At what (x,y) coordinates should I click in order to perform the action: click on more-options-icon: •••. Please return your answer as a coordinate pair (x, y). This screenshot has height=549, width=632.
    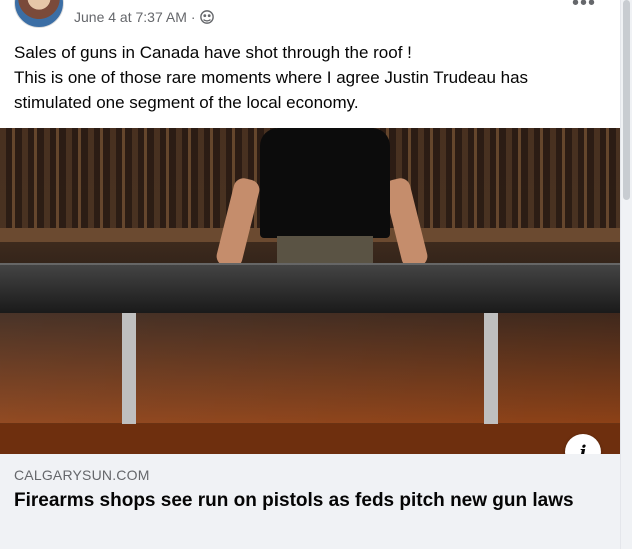
    Looking at the image, I should click on (584, 7).